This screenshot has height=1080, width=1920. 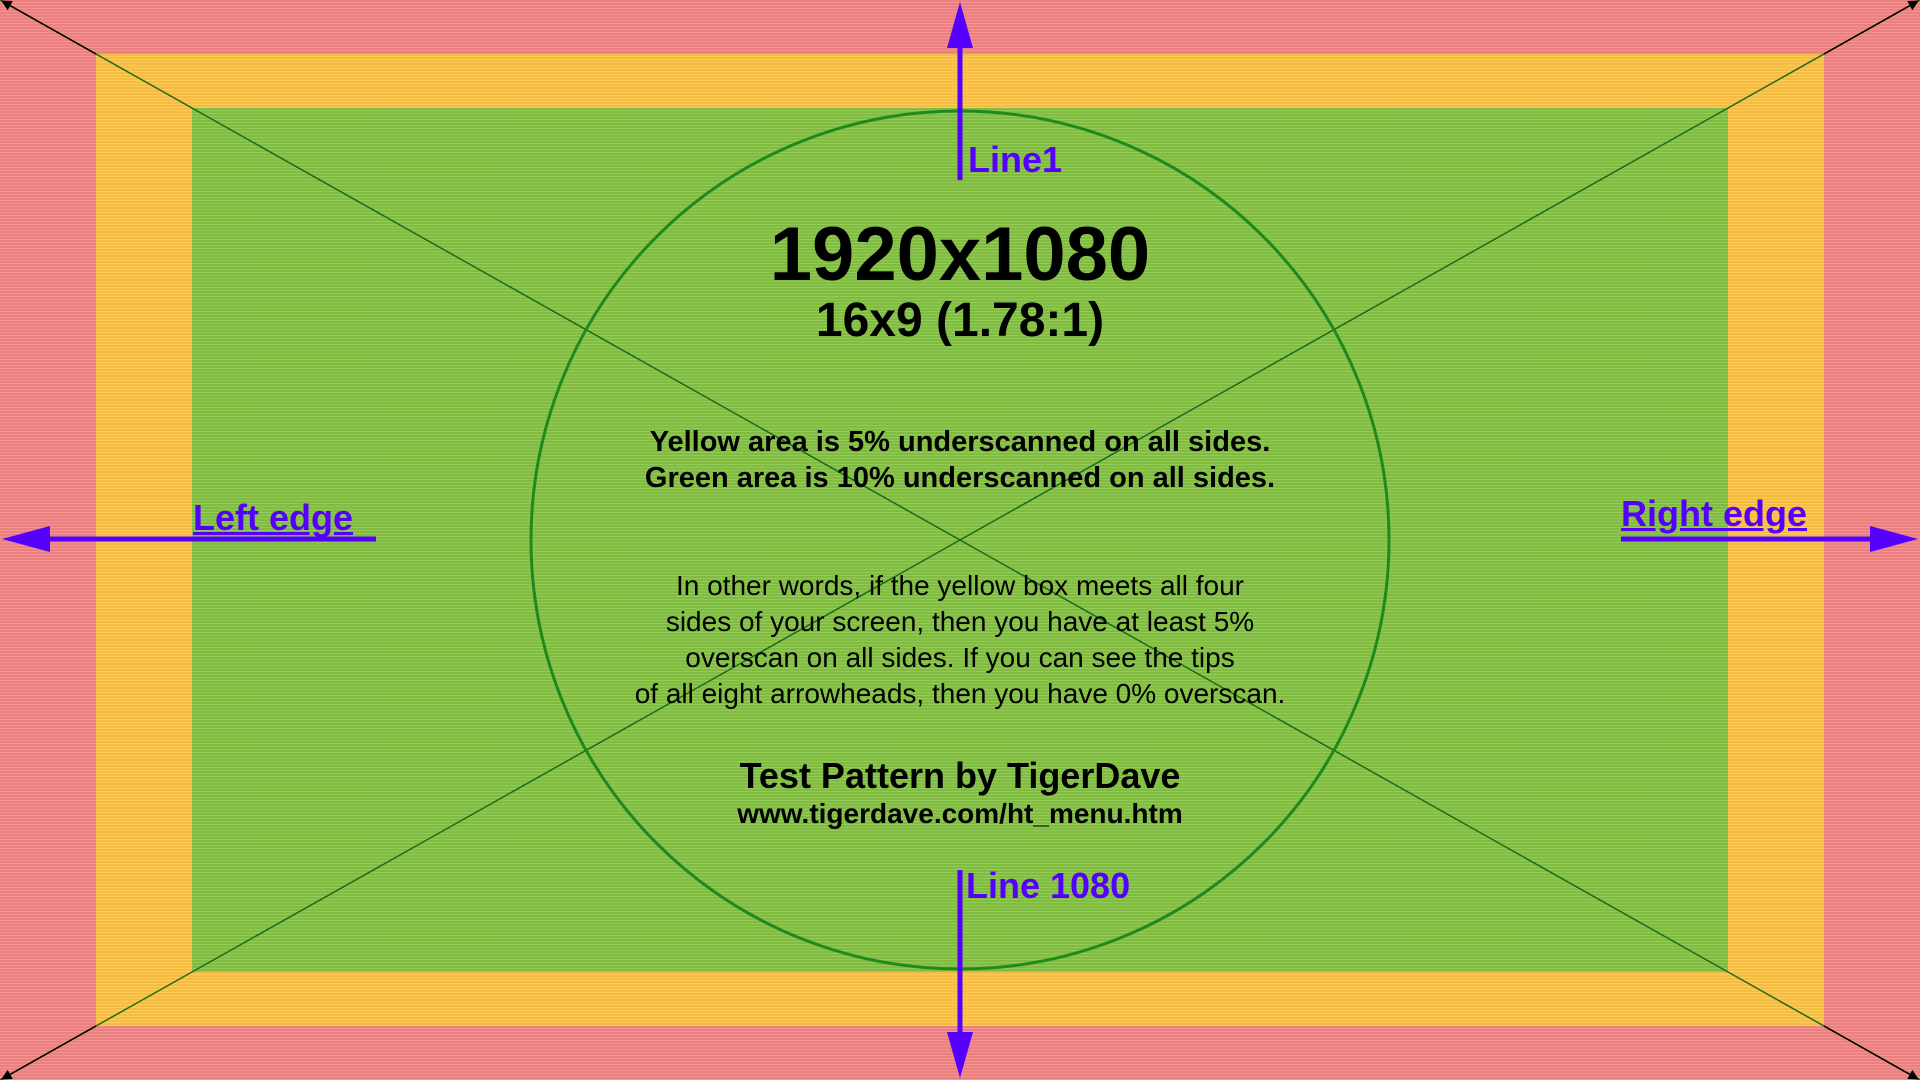 What do you see at coordinates (26, 539) in the screenshot?
I see `arrow-left-head` at bounding box center [26, 539].